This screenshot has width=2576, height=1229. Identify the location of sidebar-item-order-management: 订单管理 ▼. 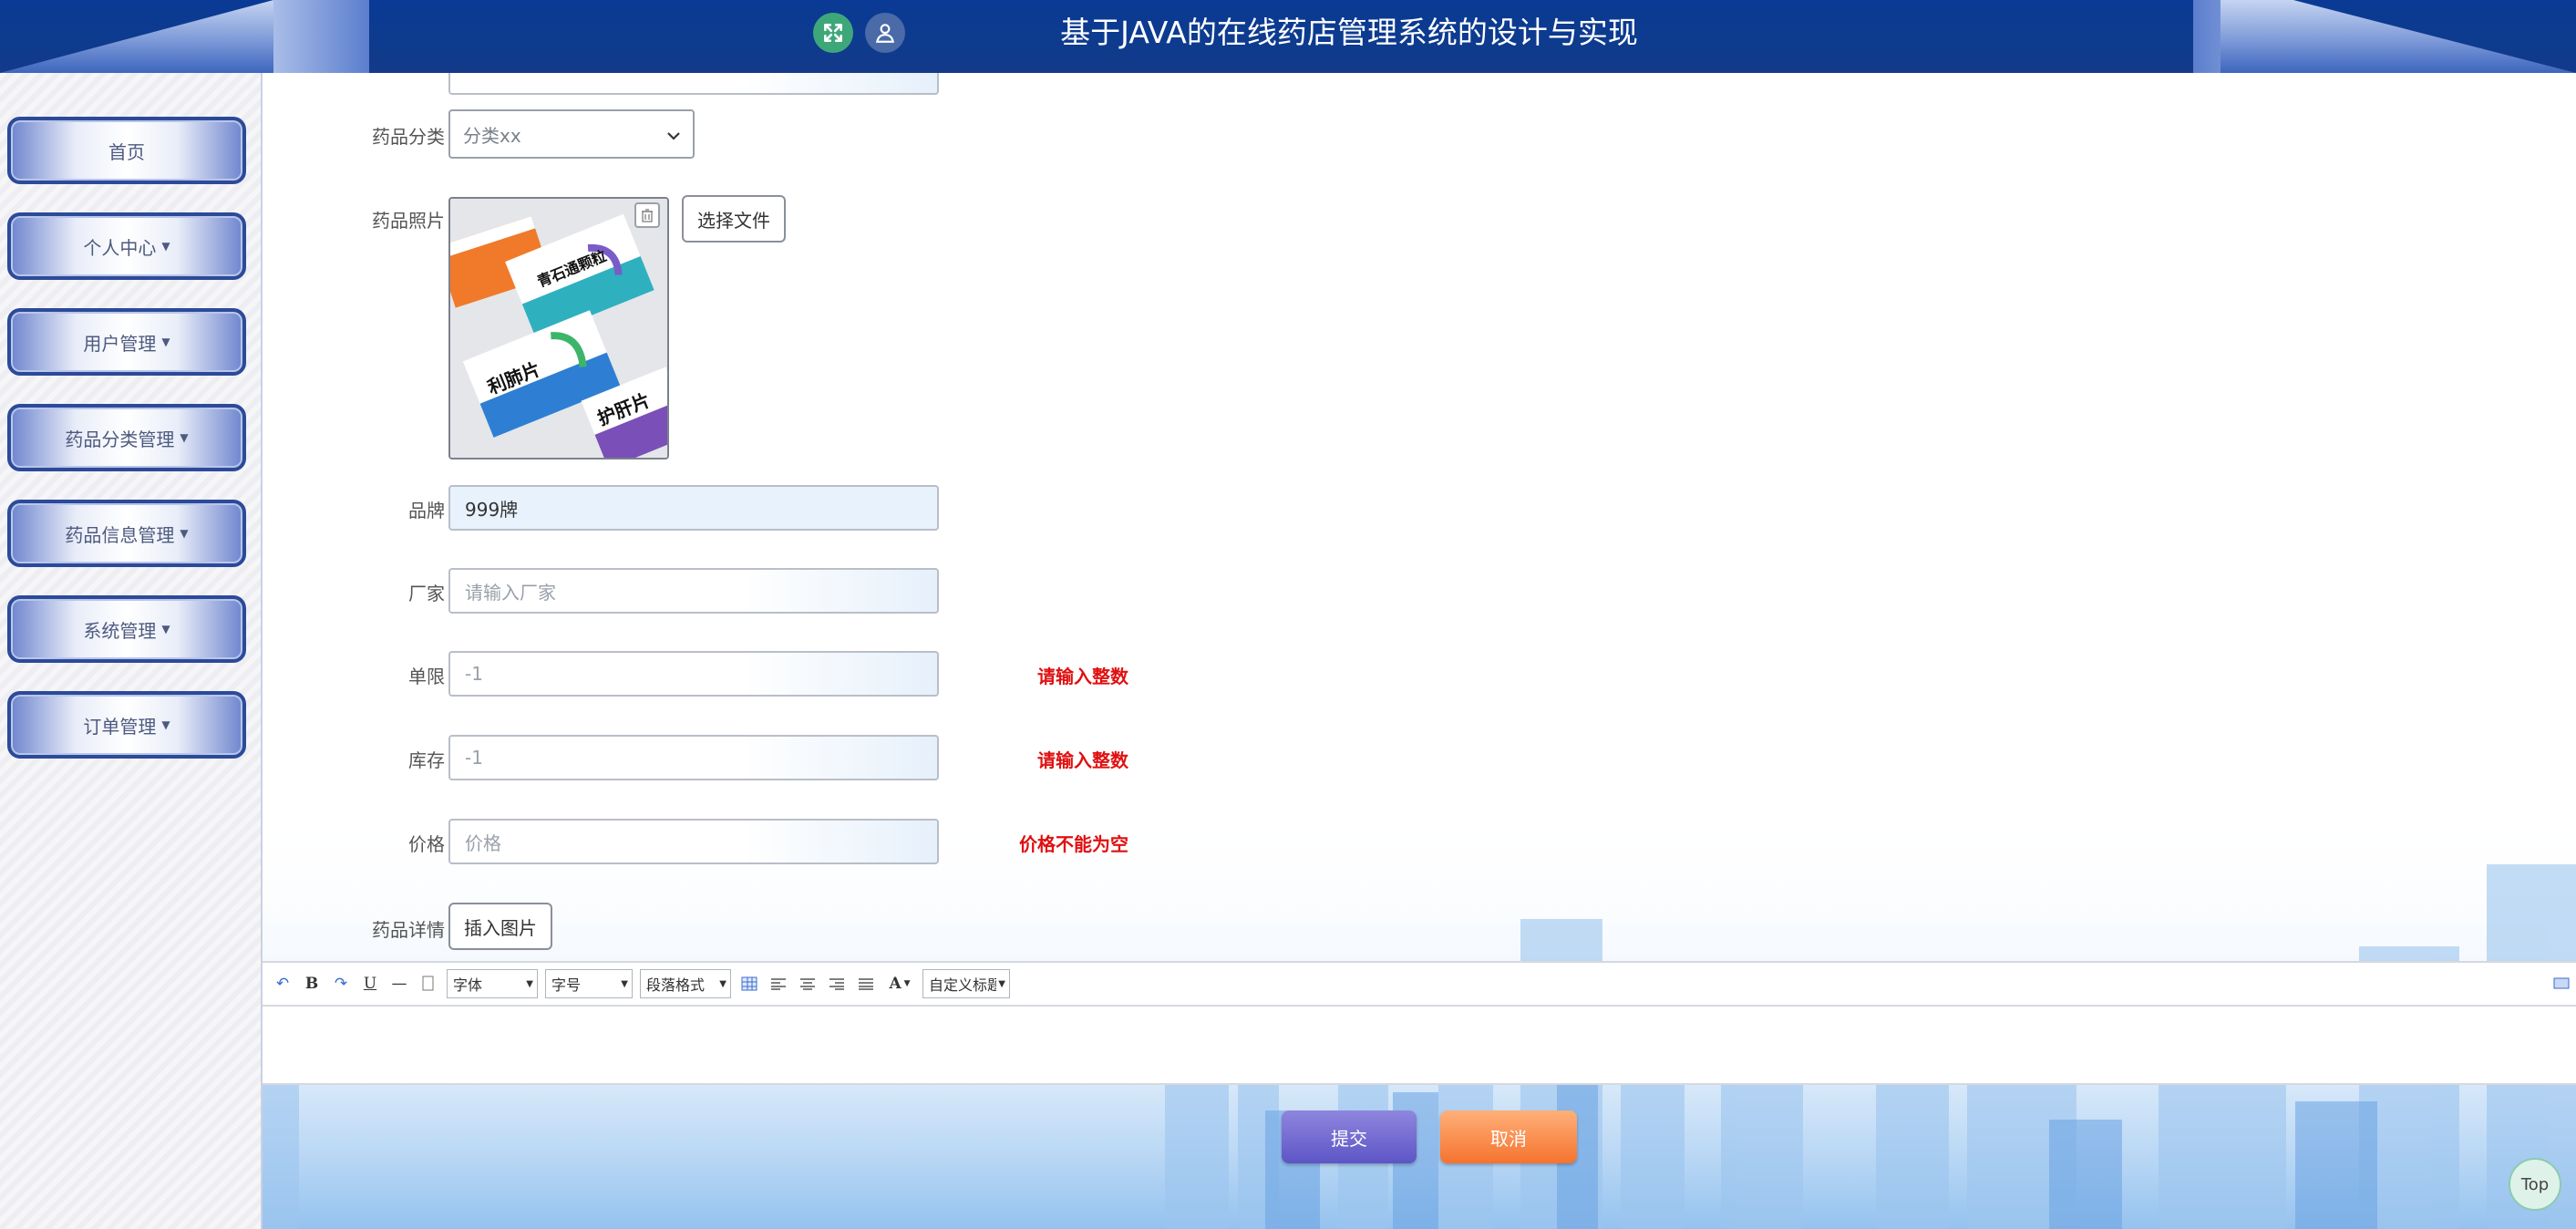
(126, 725).